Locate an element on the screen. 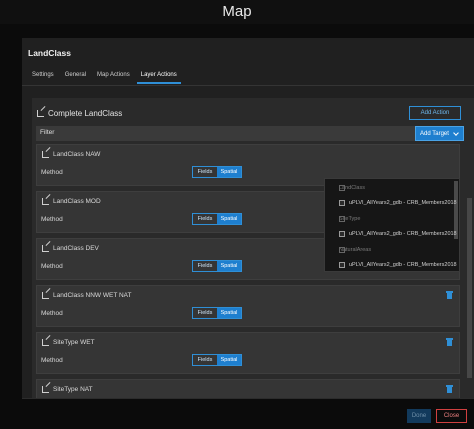 The width and height of the screenshot is (474, 429). target-name: LandClass NNW WET NAT is located at coordinates (92, 295).